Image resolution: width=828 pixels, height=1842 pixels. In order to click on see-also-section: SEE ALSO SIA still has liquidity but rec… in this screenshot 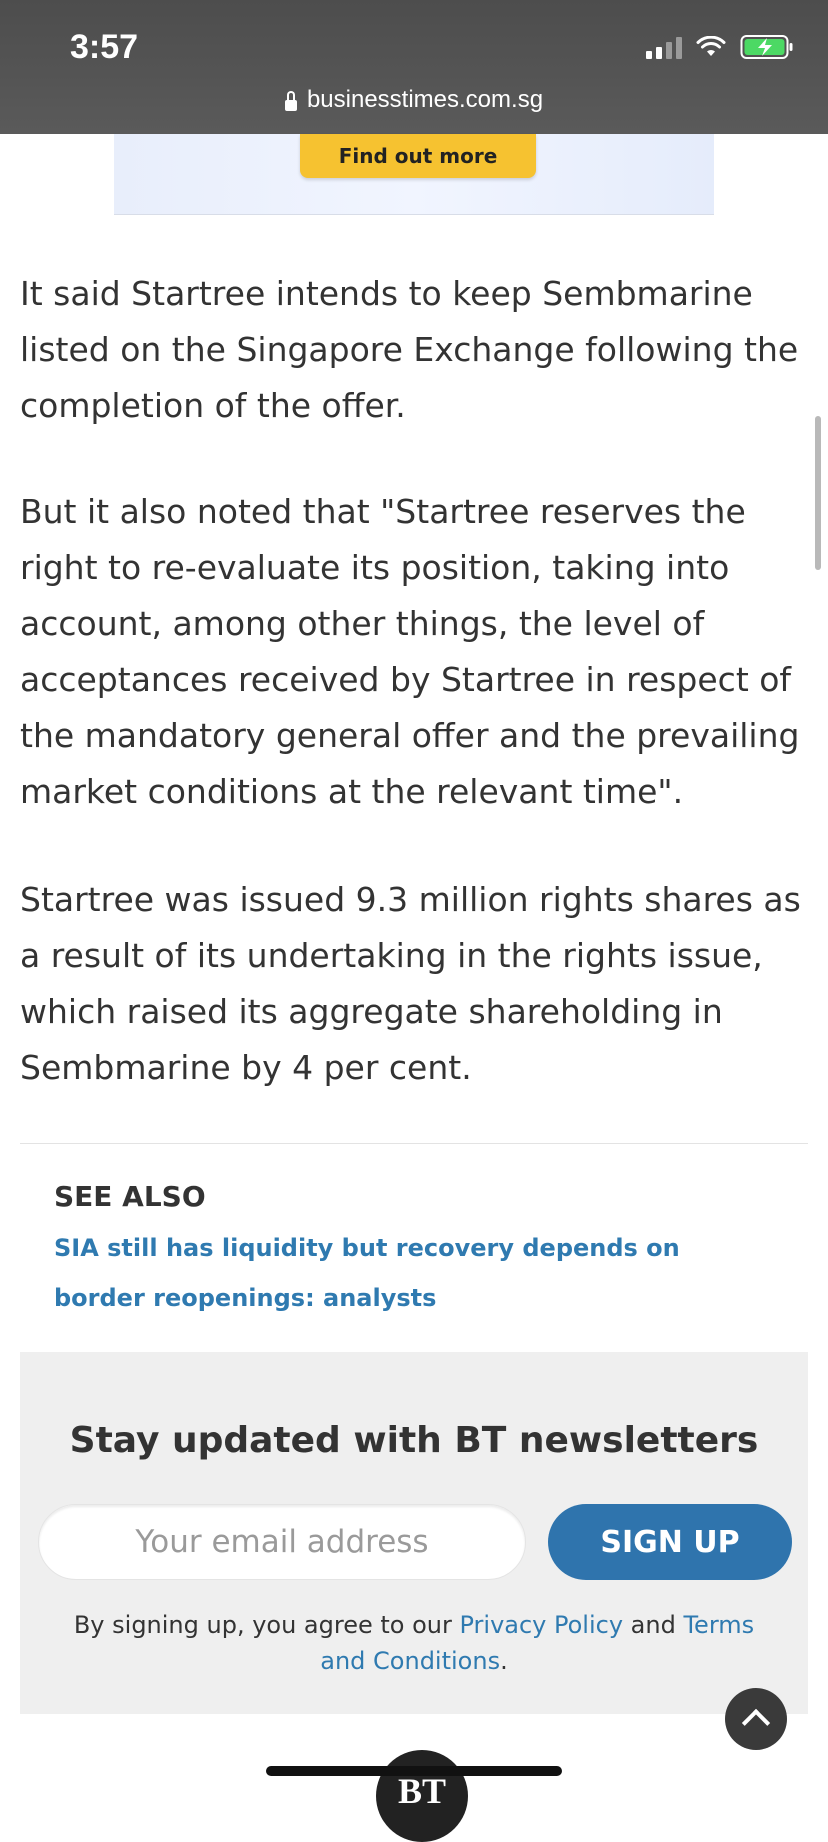, I will do `click(404, 1251)`.